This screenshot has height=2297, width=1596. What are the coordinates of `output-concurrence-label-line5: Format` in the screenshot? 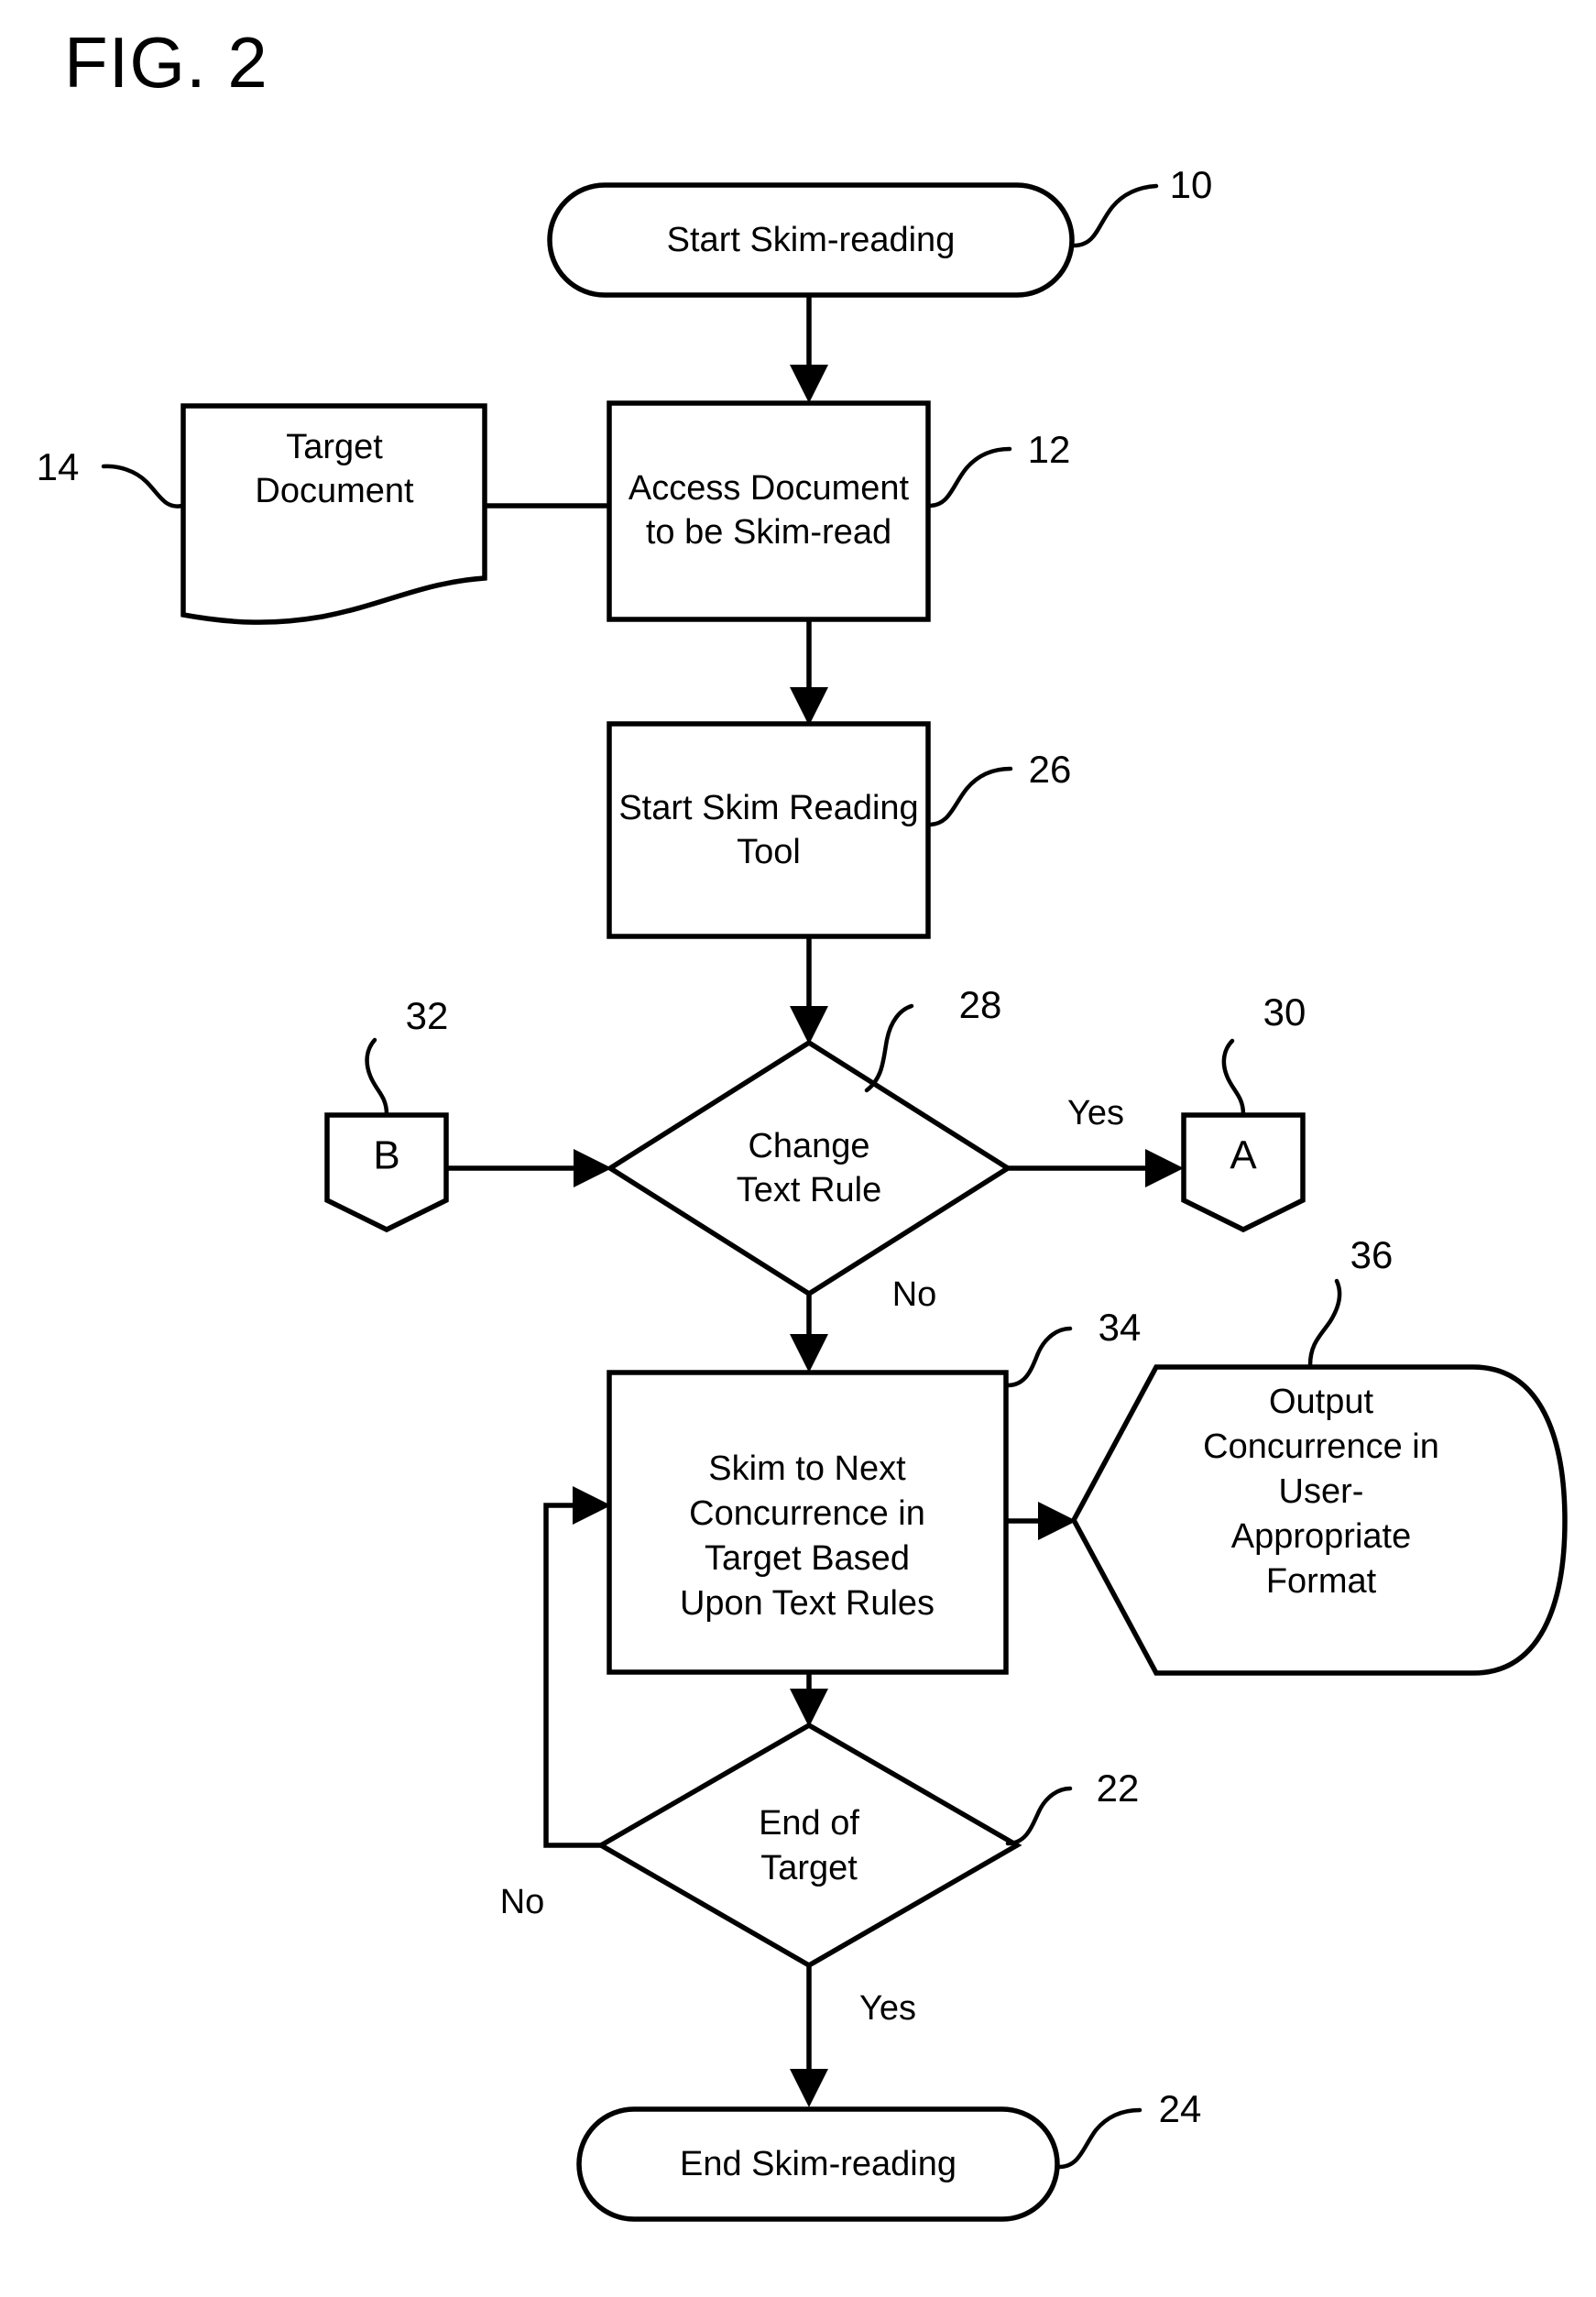 It's located at (1321, 1581).